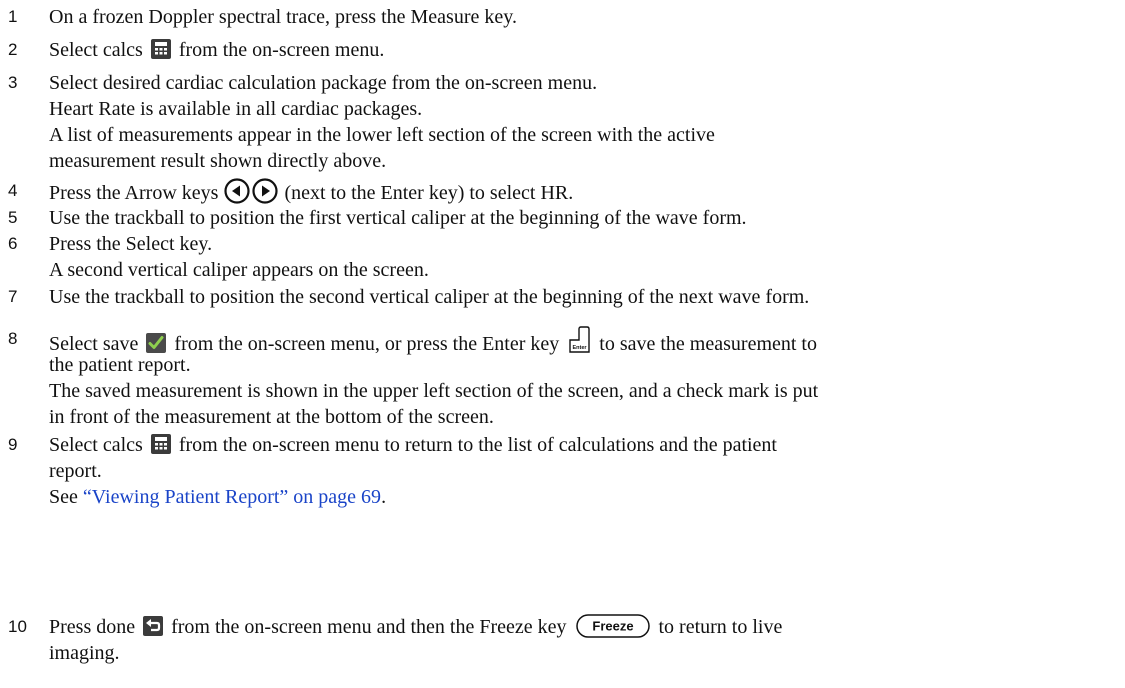 The width and height of the screenshot is (1125, 688). I want to click on step-number: 10, so click(17, 626).